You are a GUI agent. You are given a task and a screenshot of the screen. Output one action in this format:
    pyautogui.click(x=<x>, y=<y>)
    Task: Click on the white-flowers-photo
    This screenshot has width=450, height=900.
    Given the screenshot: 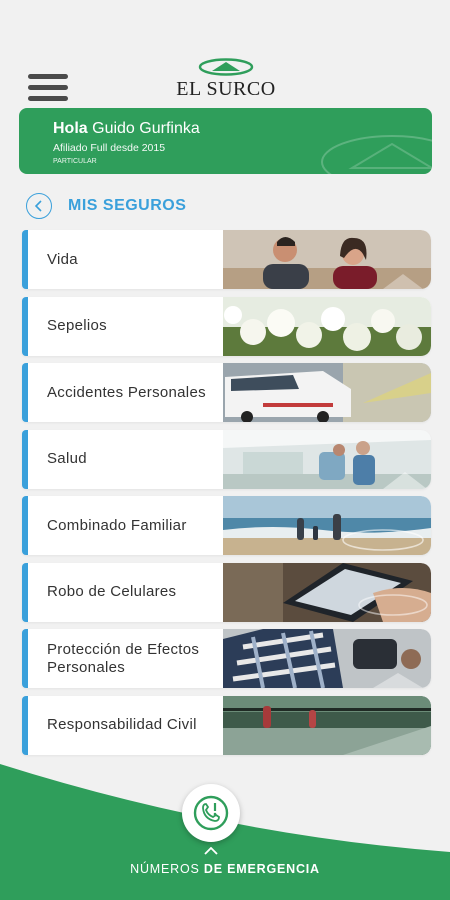 What is the action you would take?
    pyautogui.click(x=327, y=326)
    